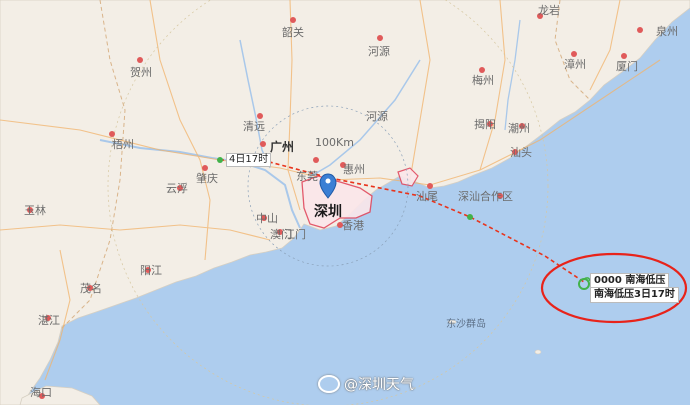 This screenshot has height=405, width=690. I want to click on label-yulin: 玉林, so click(35, 210).